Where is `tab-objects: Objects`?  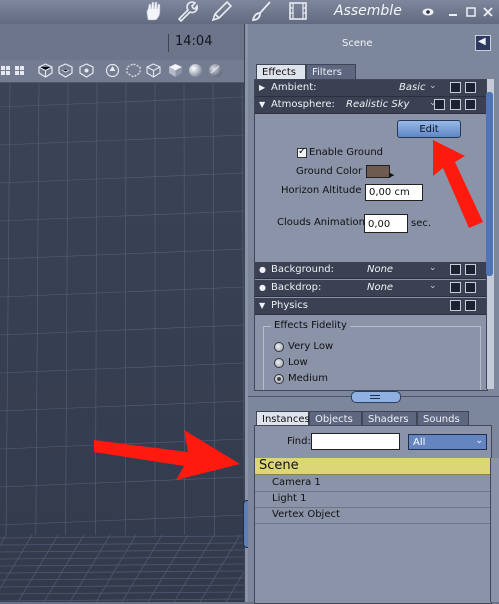
tab-objects: Objects is located at coordinates (335, 418).